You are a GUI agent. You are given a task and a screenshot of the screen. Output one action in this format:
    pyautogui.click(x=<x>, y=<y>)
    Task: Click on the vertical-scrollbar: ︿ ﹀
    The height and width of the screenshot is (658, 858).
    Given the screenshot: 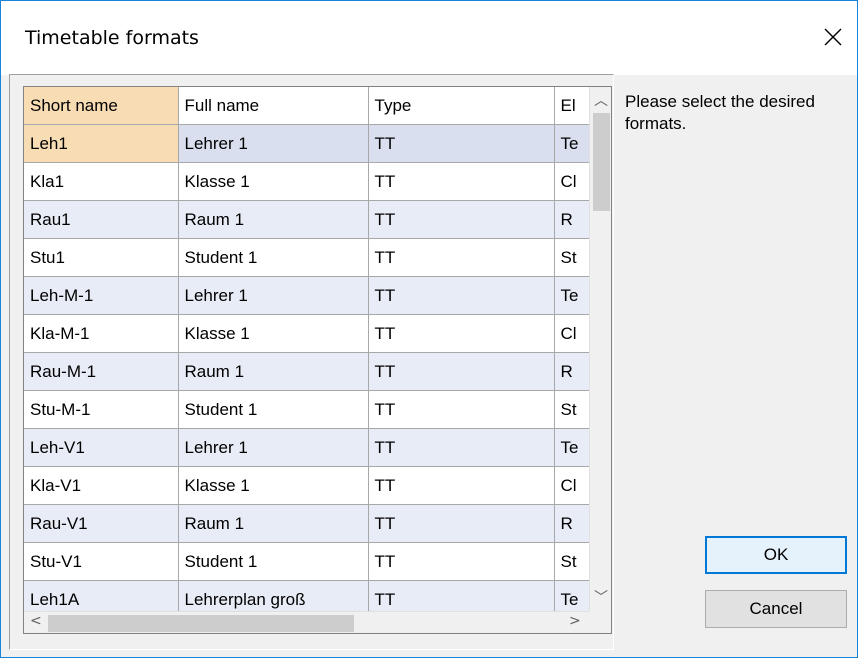 What is the action you would take?
    pyautogui.click(x=600, y=349)
    